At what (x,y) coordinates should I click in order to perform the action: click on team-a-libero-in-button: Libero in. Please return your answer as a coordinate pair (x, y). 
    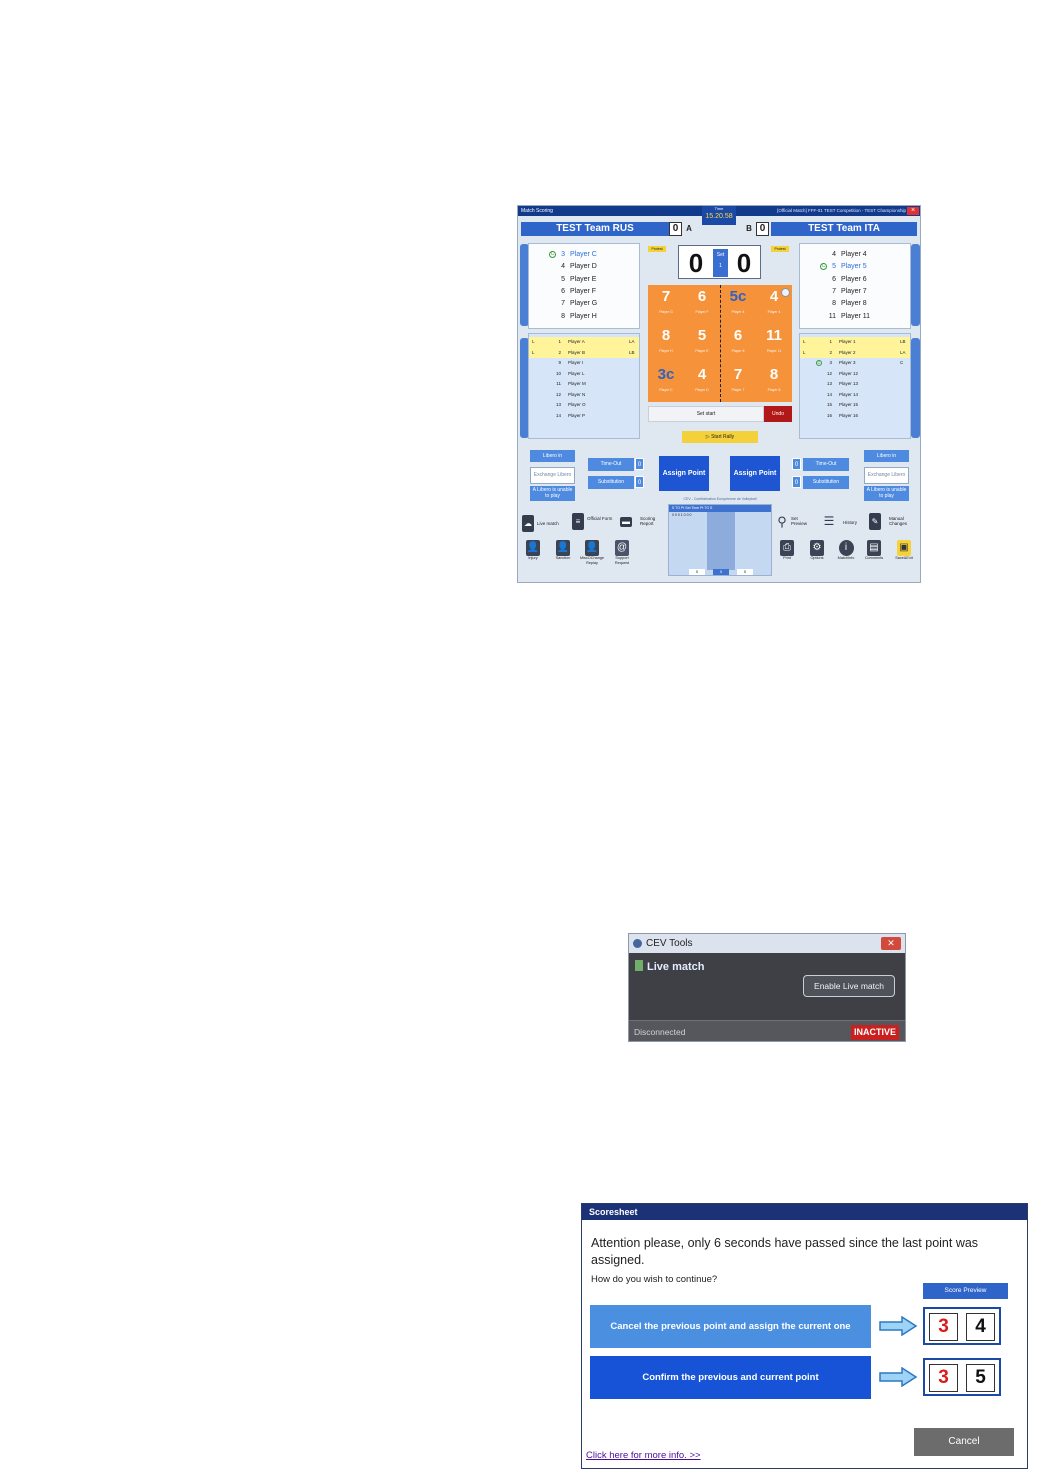
    Looking at the image, I should click on (552, 456).